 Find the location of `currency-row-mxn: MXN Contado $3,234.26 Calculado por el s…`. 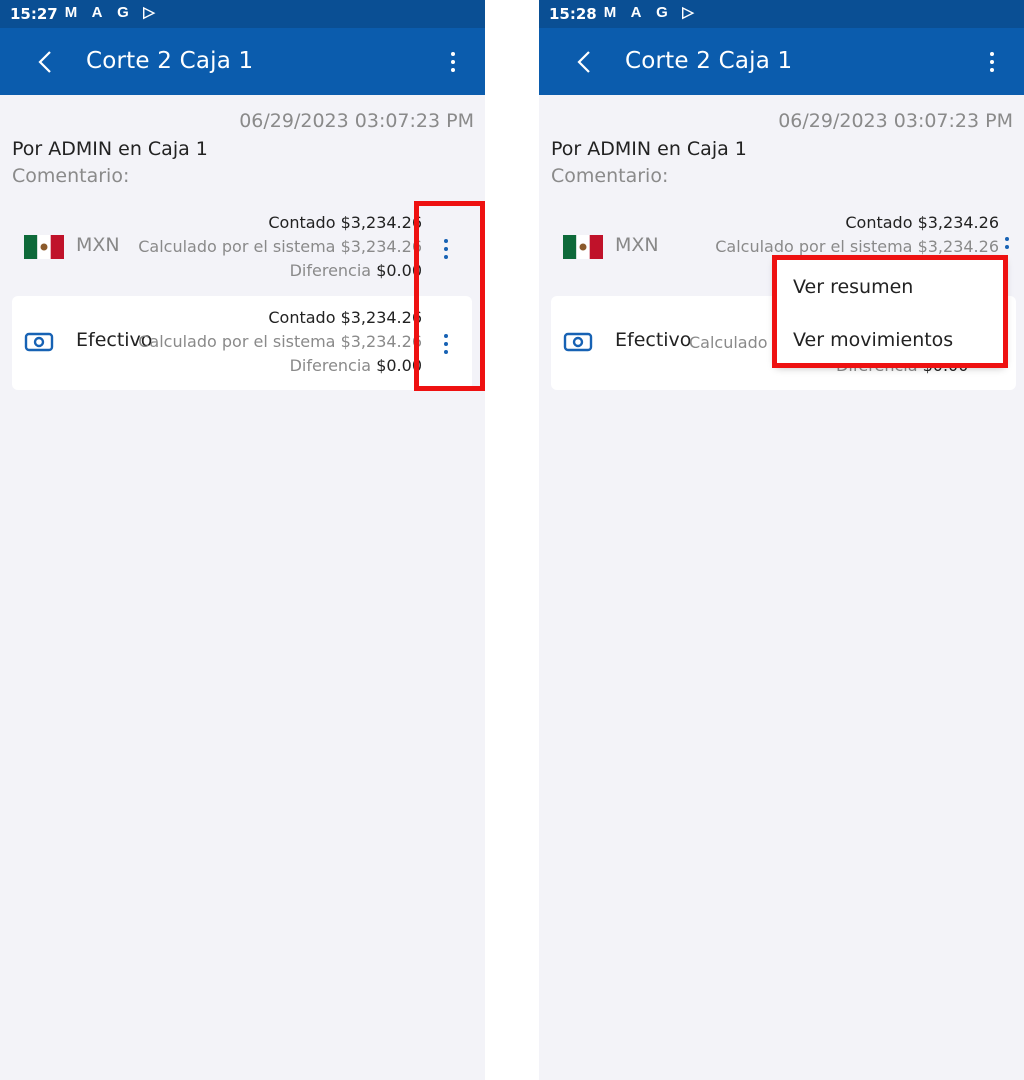

currency-row-mxn: MXN Contado $3,234.26 Calculado por el s… is located at coordinates (242, 248).